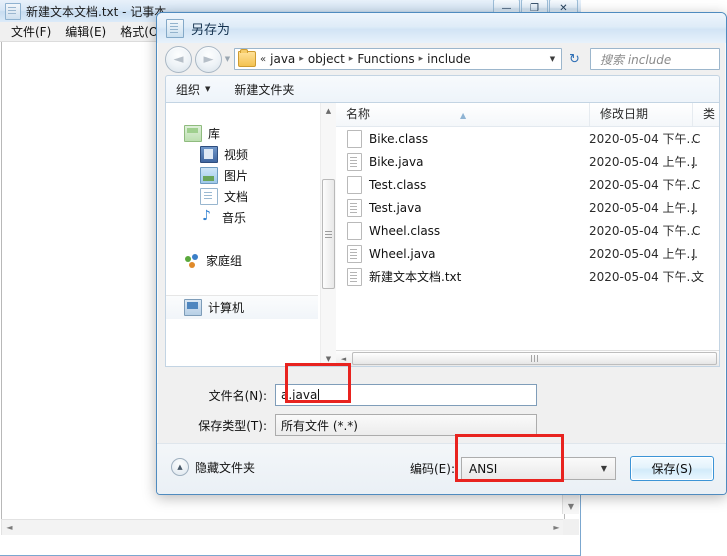 This screenshot has width=727, height=556. I want to click on file-name-cell: Bike.class, so click(462, 138).